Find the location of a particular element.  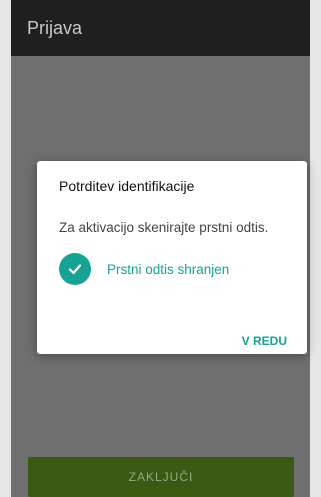

fingerprint-status-text: Prstni odtis shranjen is located at coordinates (168, 269).